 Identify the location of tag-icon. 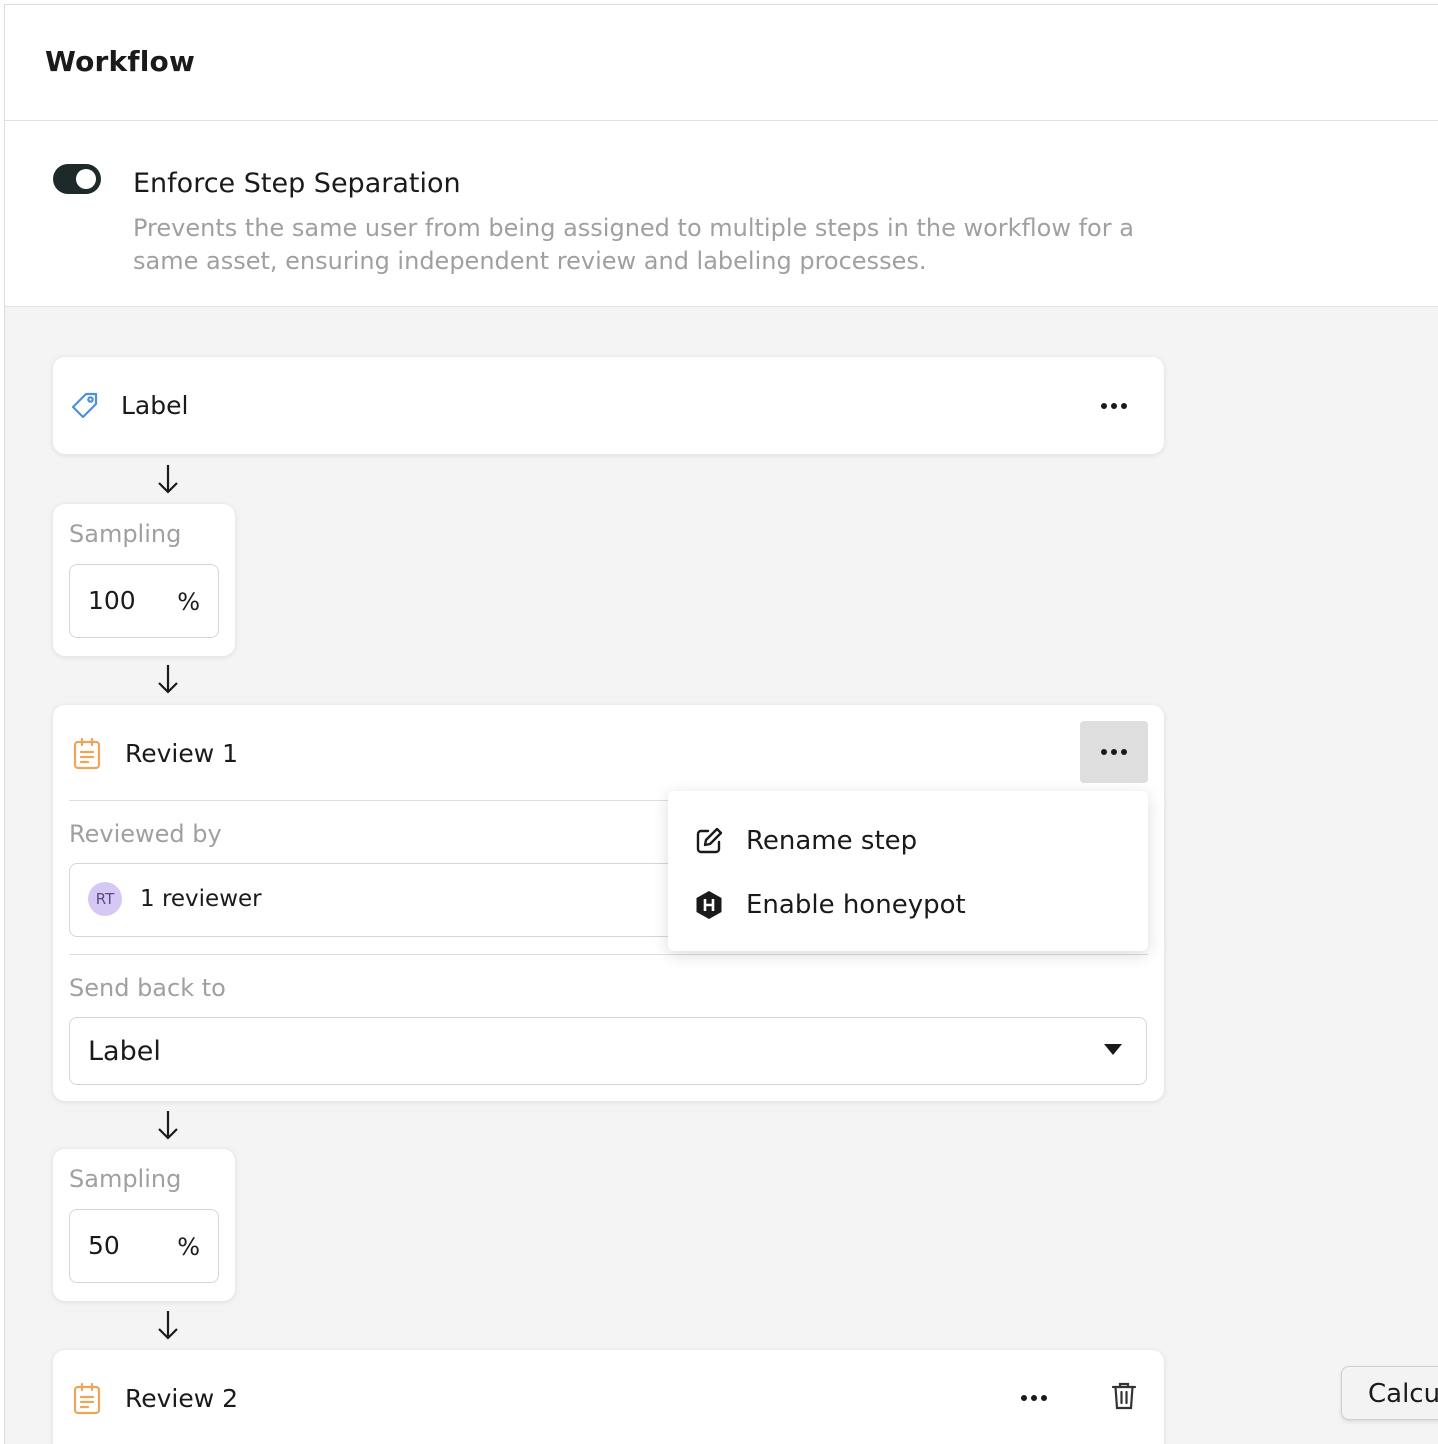
(85, 406).